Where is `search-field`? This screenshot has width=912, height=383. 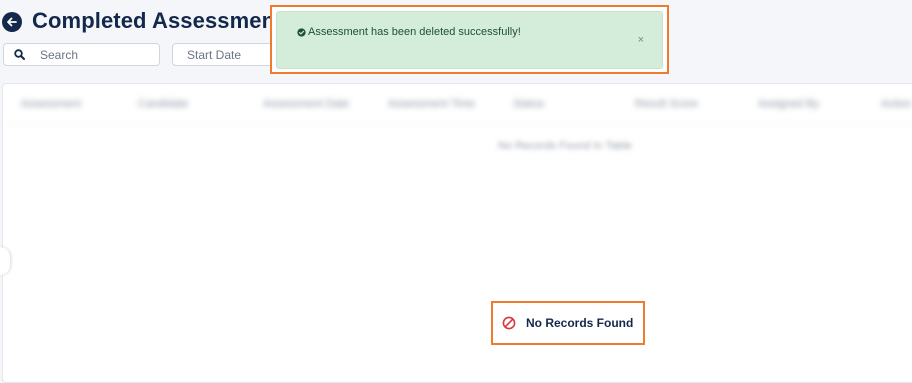 search-field is located at coordinates (81, 54).